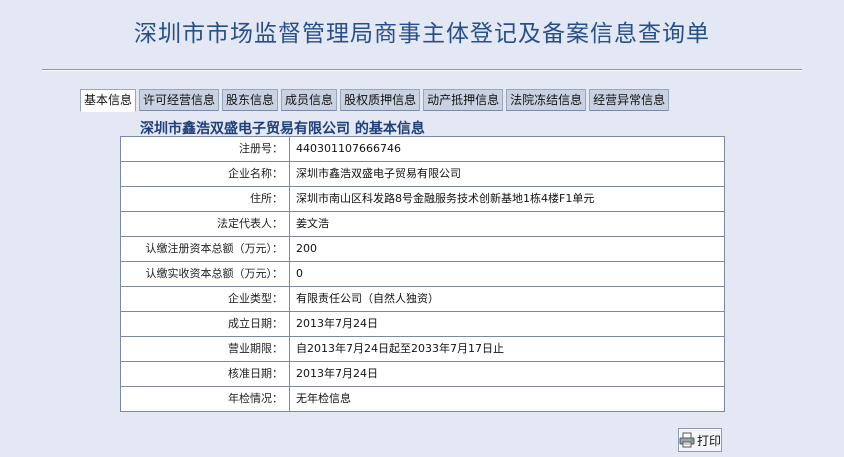  What do you see at coordinates (205, 149) in the screenshot?
I see `row-label: 注册号：` at bounding box center [205, 149].